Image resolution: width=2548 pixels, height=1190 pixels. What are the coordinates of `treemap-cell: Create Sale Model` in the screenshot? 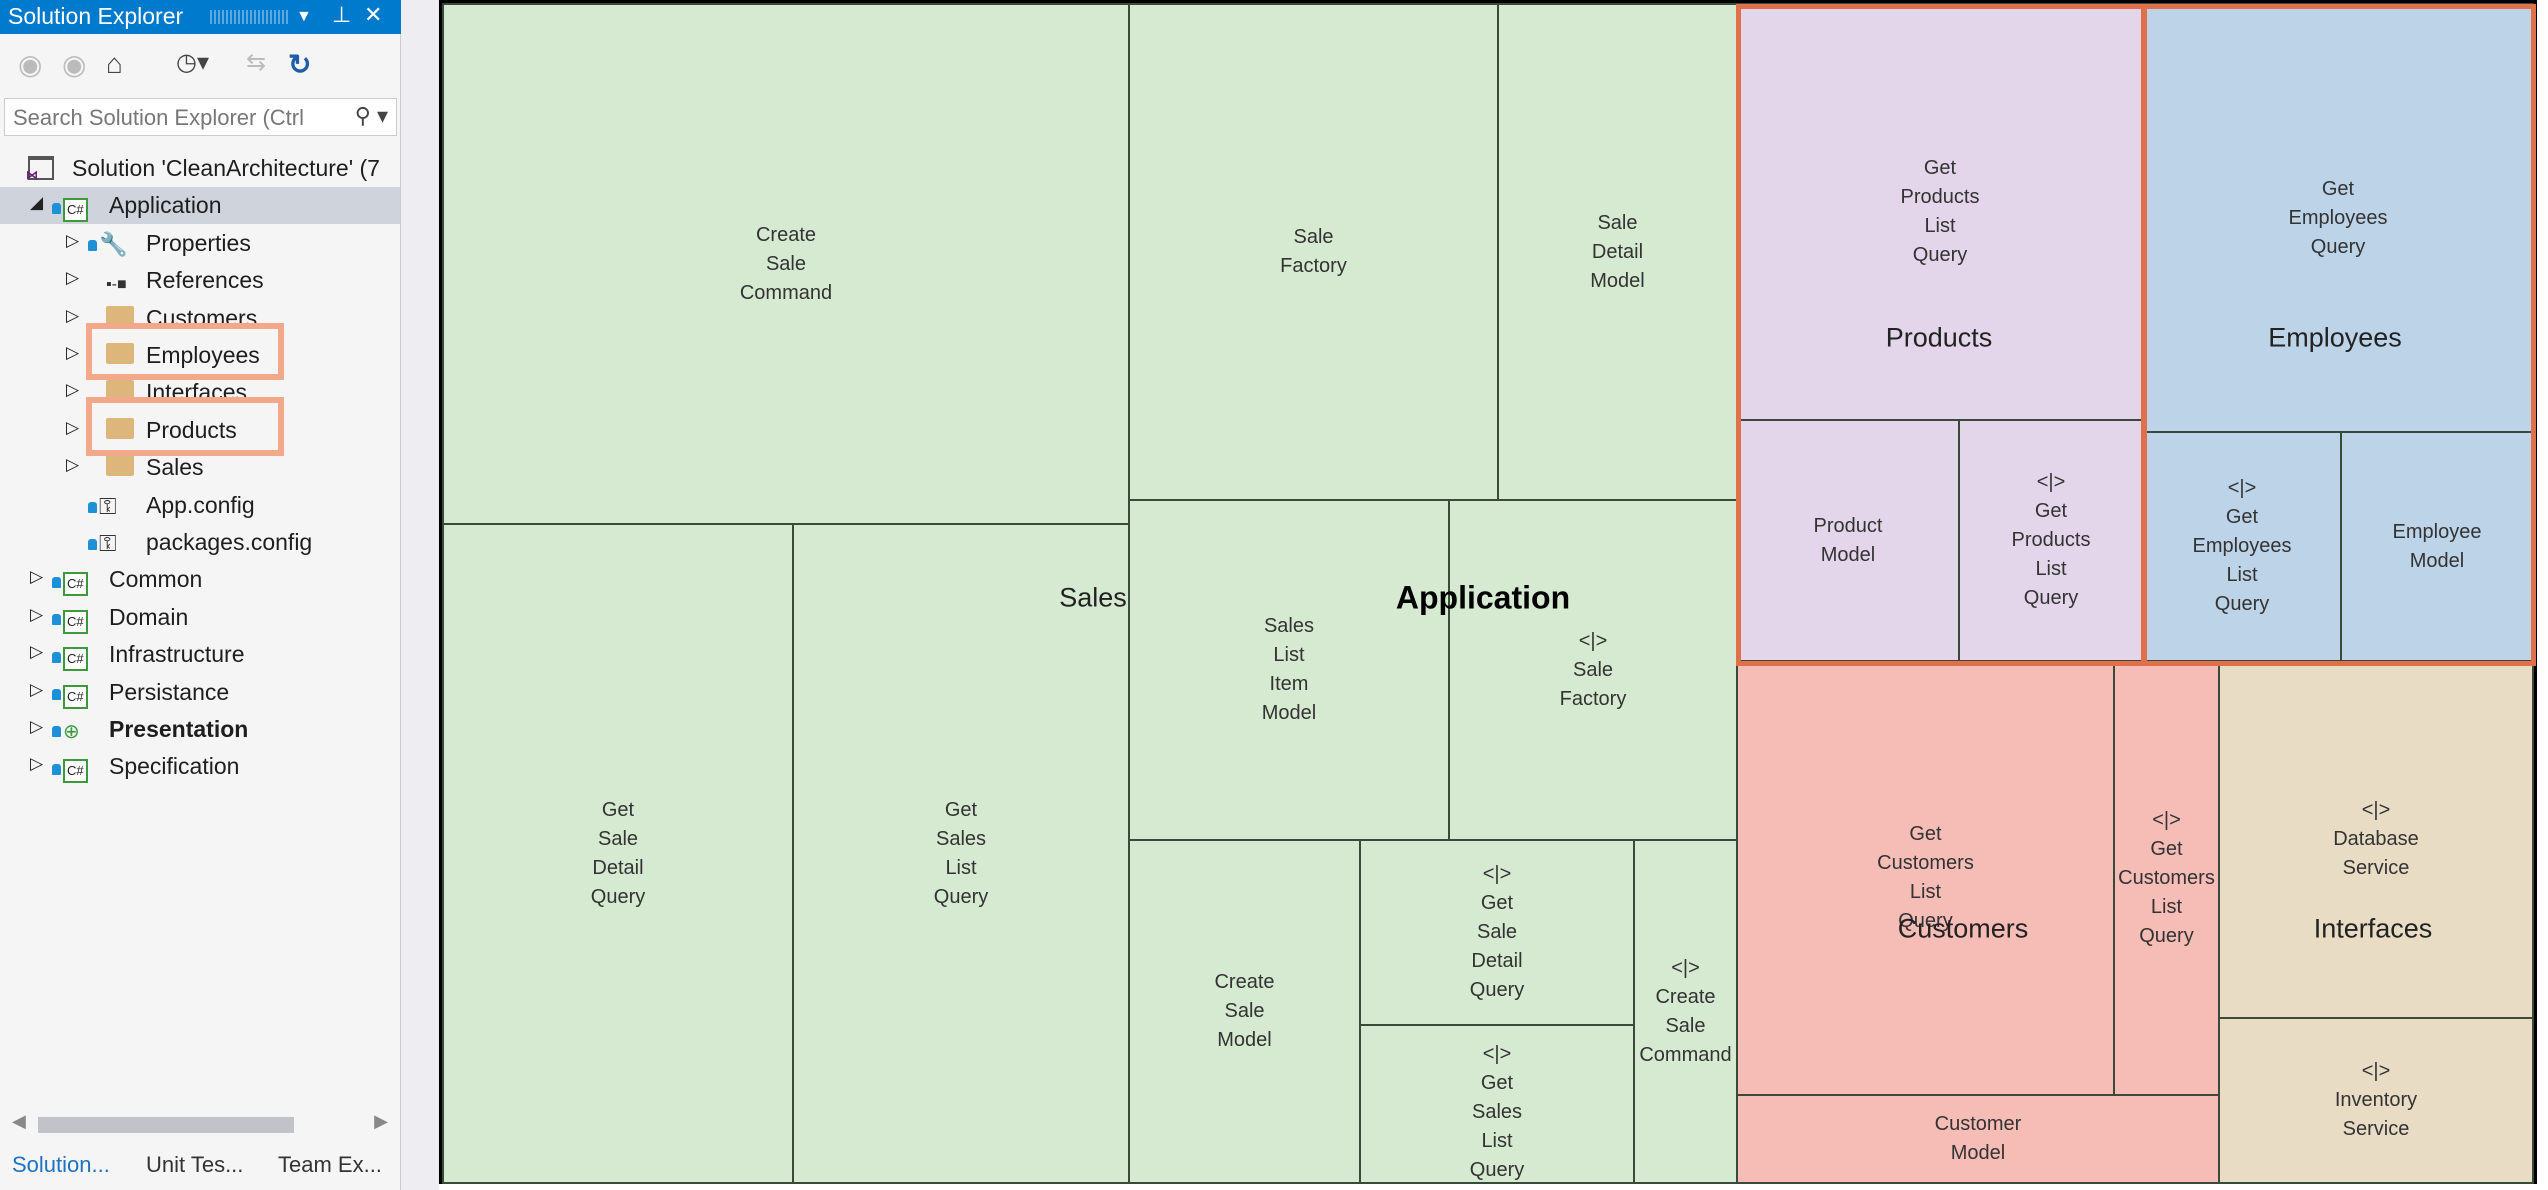 It's located at (1244, 1011).